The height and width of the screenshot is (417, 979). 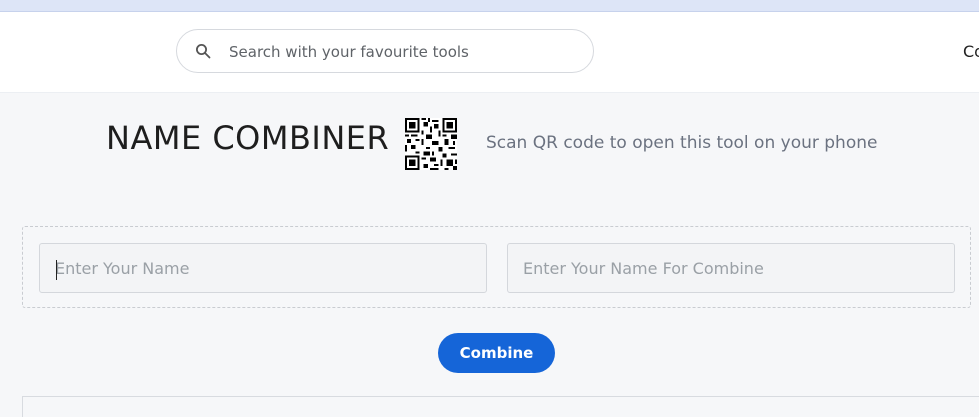 I want to click on search-bar, so click(x=385, y=51).